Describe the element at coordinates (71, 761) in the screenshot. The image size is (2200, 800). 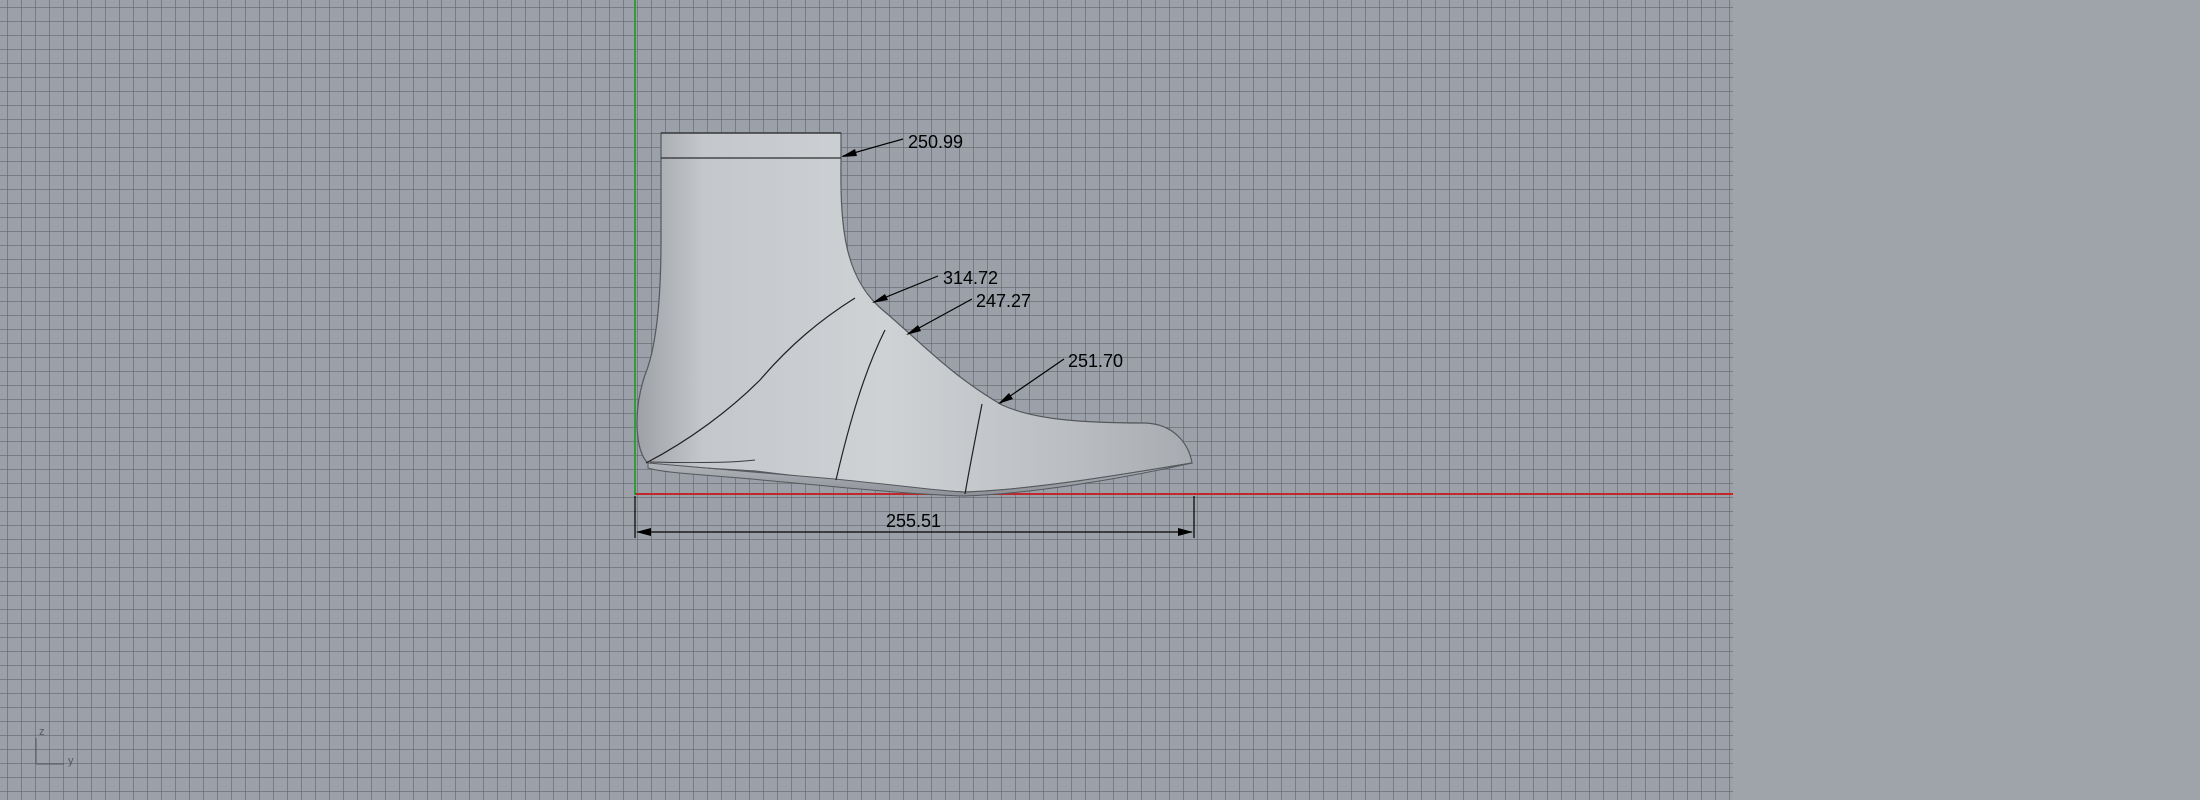
I see `y-axis-label: y` at that location.